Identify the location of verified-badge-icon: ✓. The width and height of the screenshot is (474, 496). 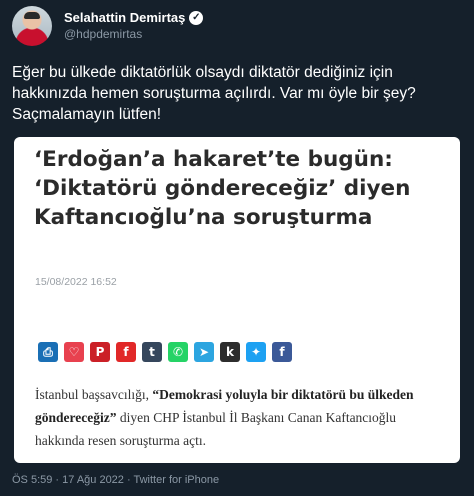
(196, 17).